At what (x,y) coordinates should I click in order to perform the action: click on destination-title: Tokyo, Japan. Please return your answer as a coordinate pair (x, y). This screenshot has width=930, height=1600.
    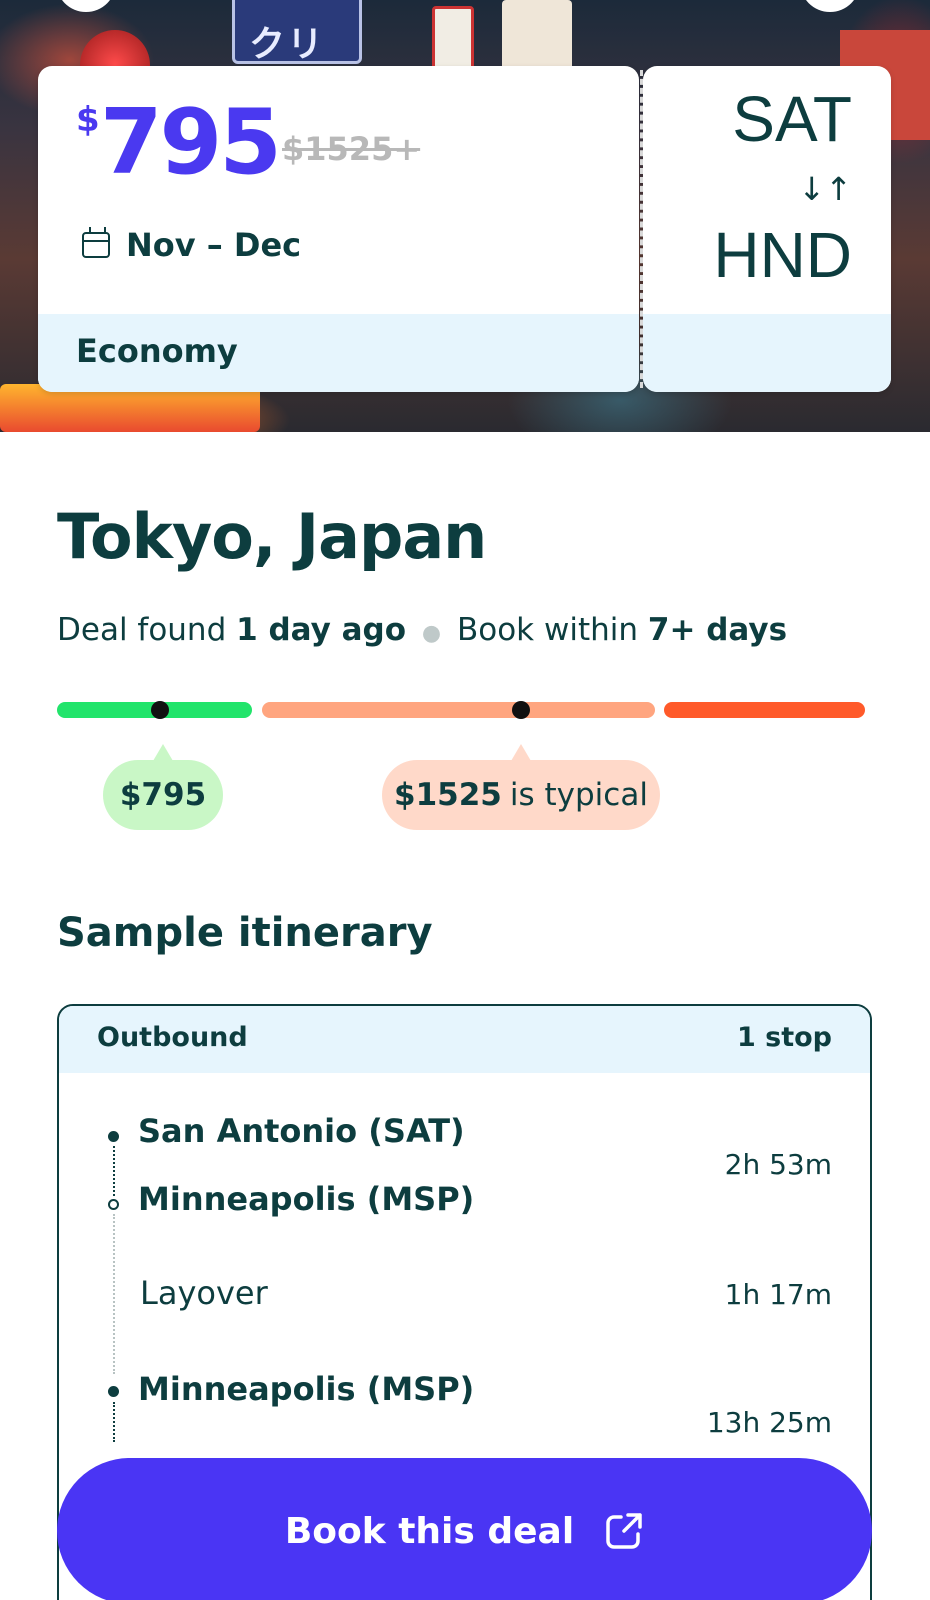
    Looking at the image, I should click on (272, 536).